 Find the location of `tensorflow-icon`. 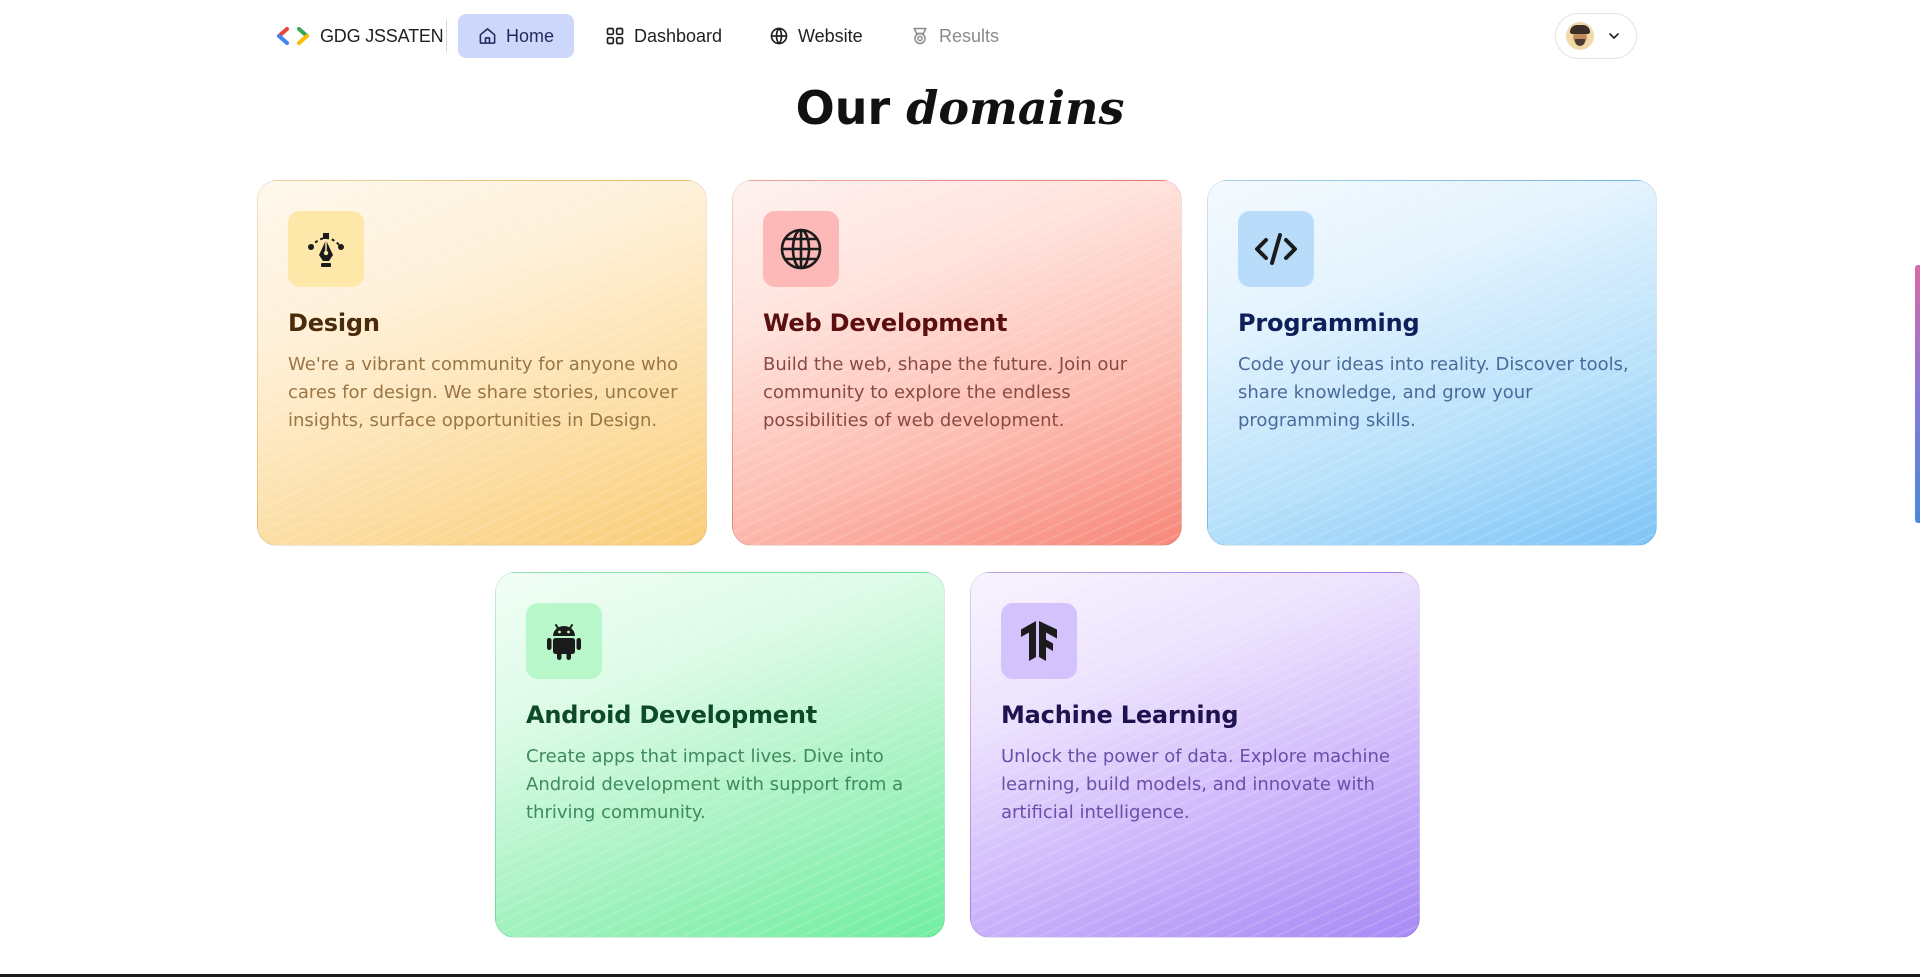

tensorflow-icon is located at coordinates (1039, 641).